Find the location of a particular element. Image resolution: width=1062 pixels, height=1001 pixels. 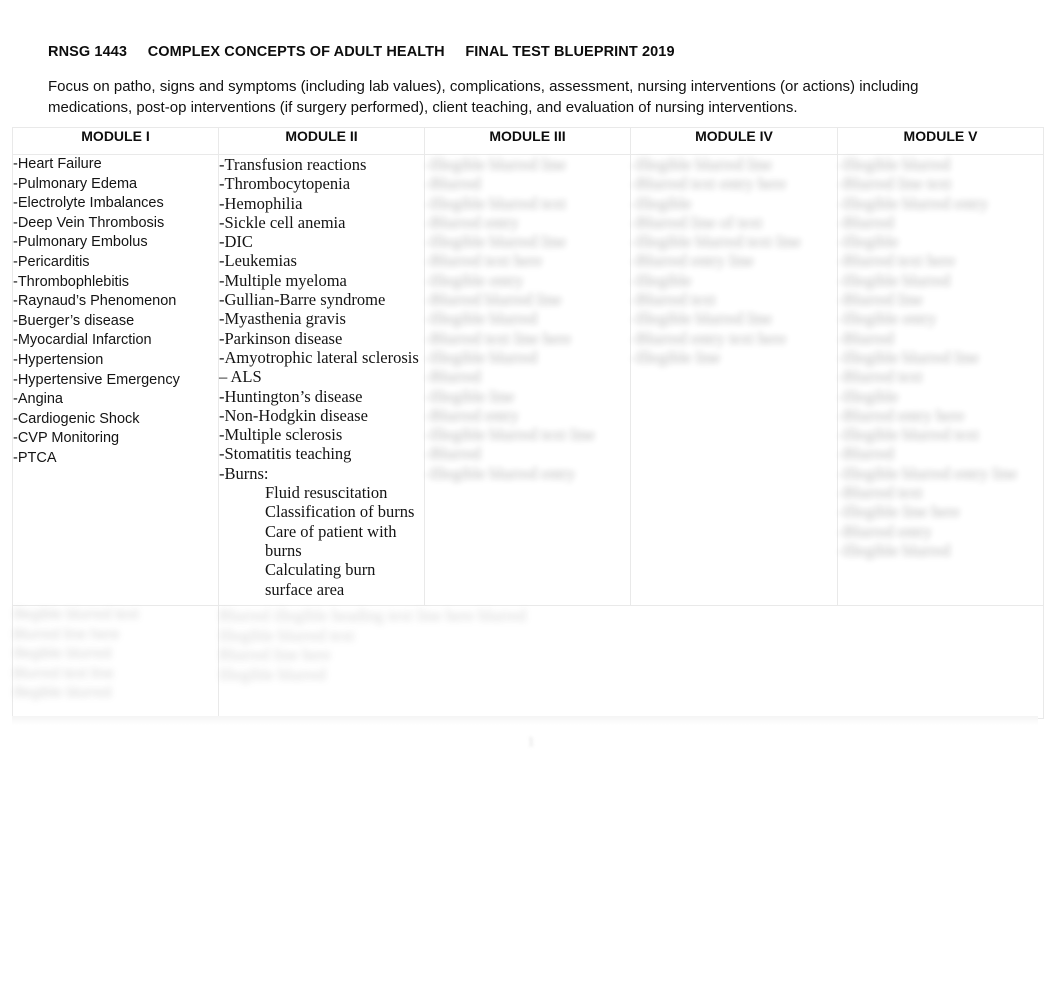

sub-list-item: Classification of burns is located at coordinates (340, 512).